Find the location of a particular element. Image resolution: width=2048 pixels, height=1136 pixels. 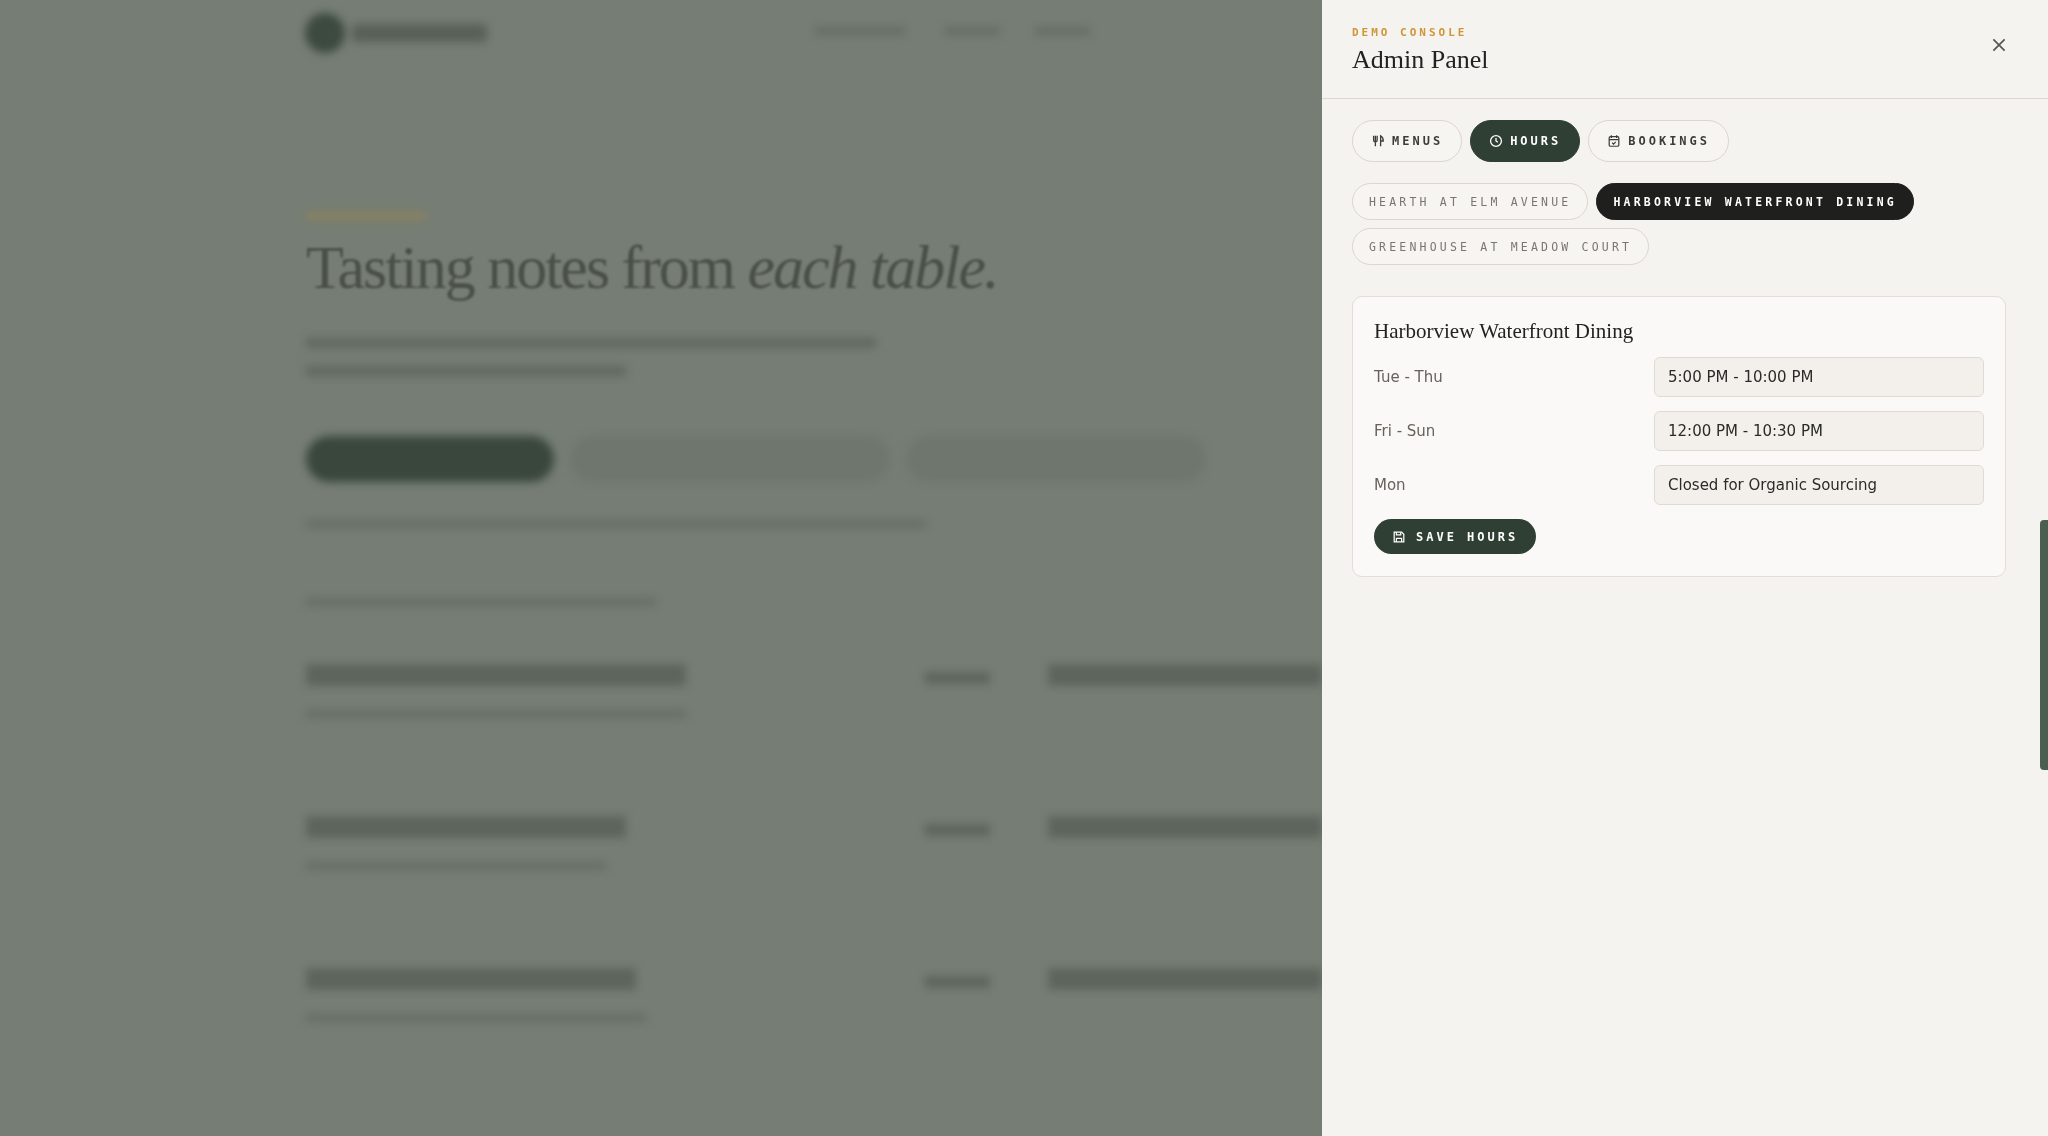

tab: HOURS is located at coordinates (1525, 141).